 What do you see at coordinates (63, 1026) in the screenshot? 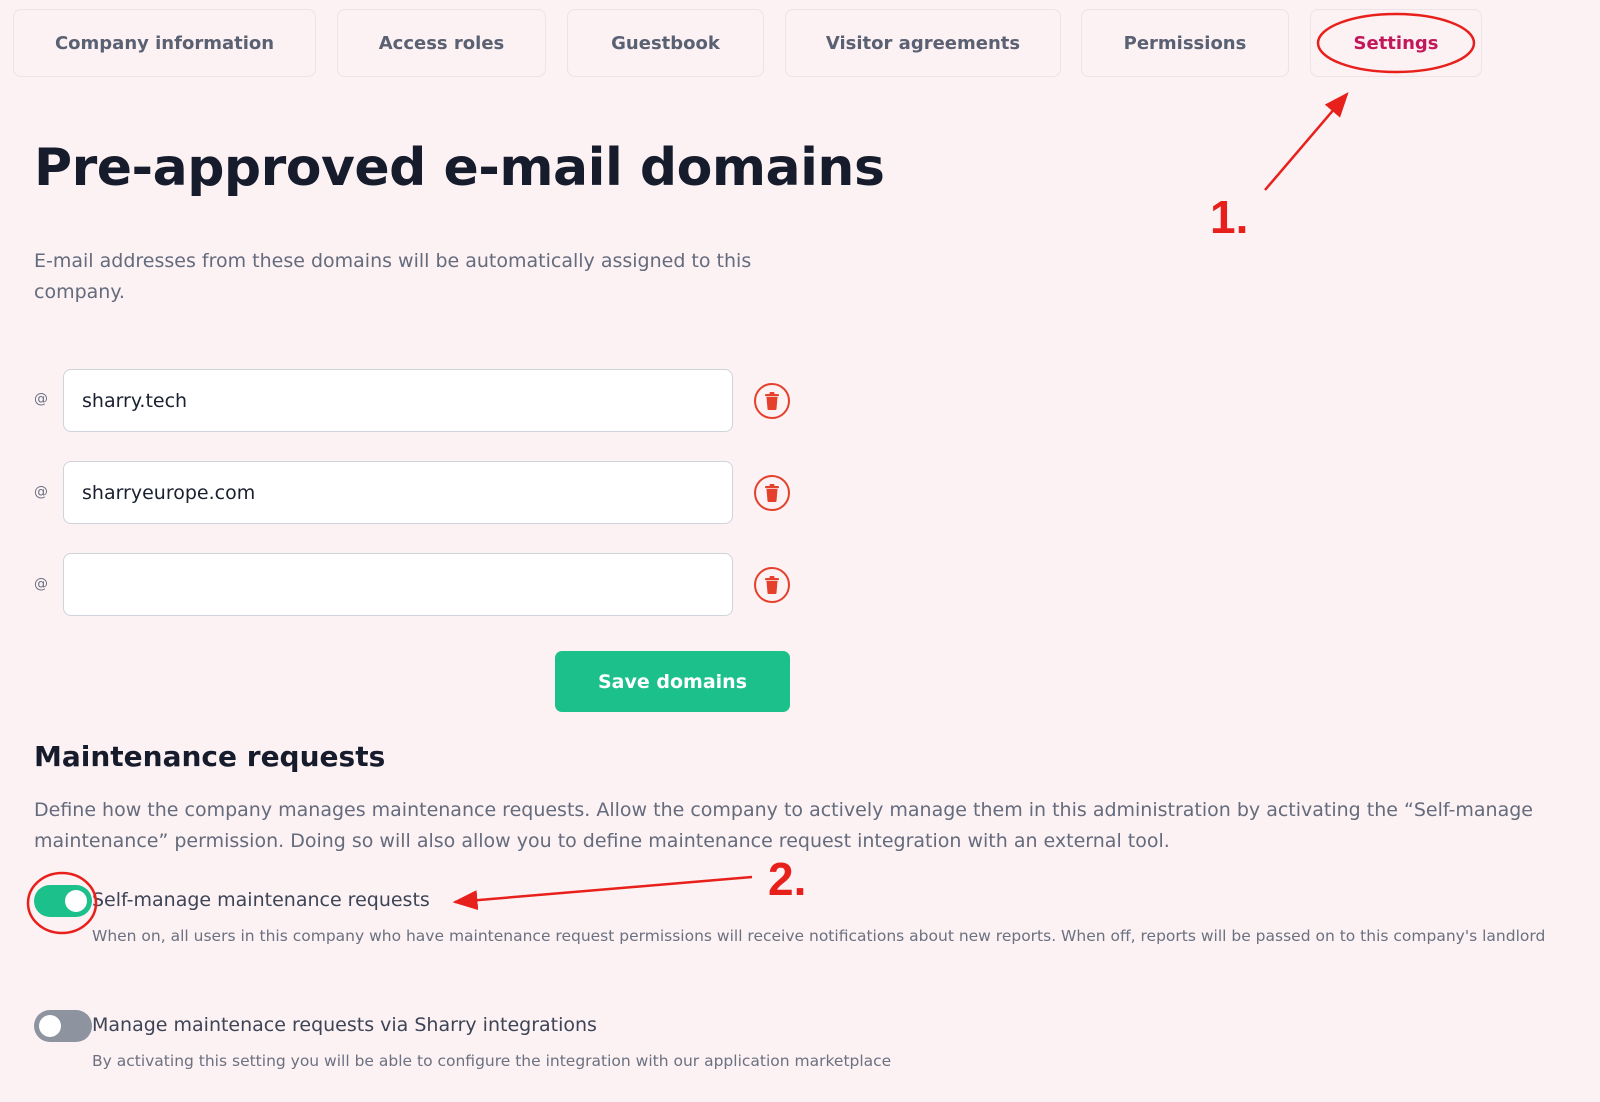
I see `integrations-toggle` at bounding box center [63, 1026].